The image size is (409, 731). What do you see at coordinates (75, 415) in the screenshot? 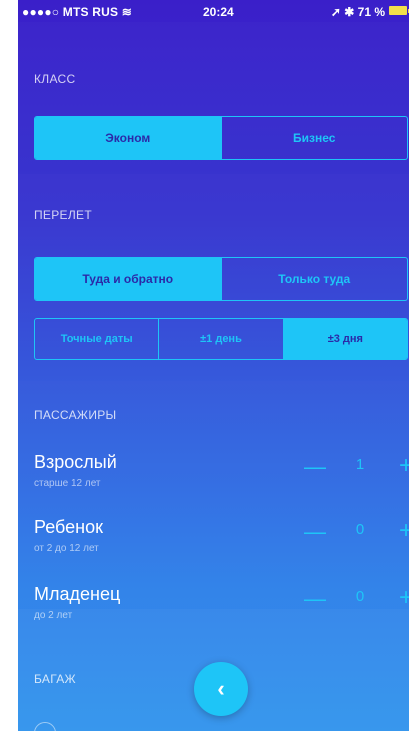
I see `passengers-title: ПАССАЖИРЫ` at bounding box center [75, 415].